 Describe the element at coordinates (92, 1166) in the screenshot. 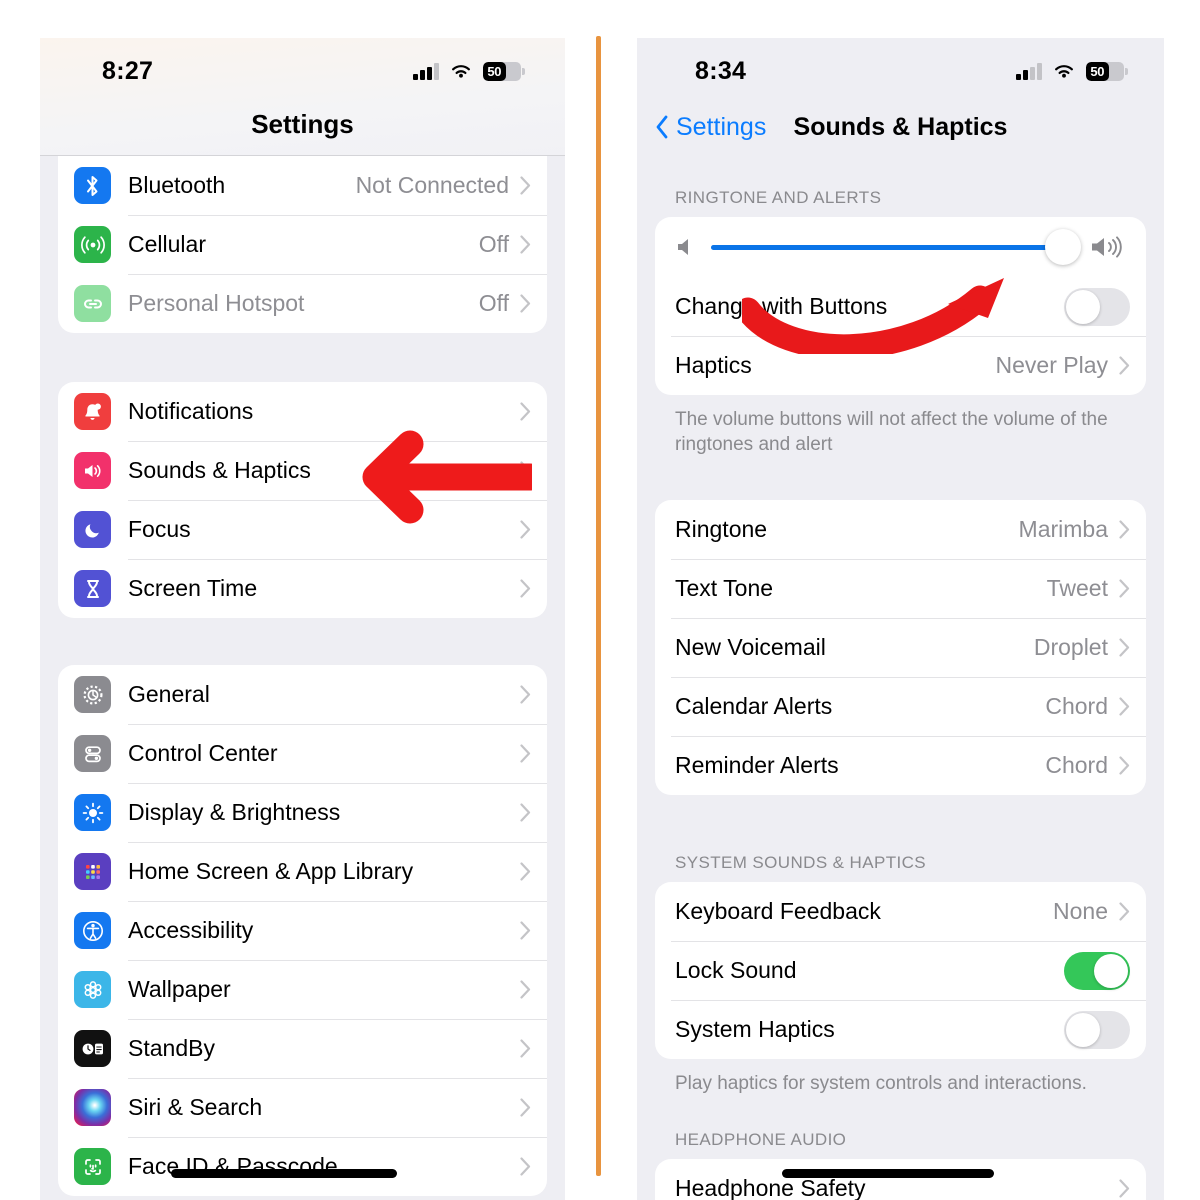

I see `face-id-passcode-icon` at that location.